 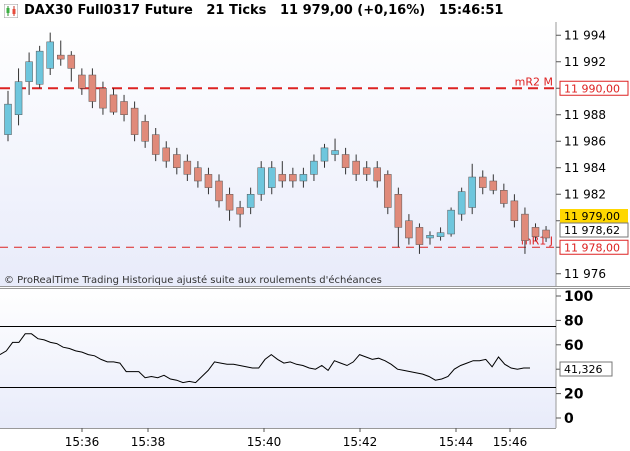 I want to click on time-tick-label: 15:44, so click(x=456, y=442).